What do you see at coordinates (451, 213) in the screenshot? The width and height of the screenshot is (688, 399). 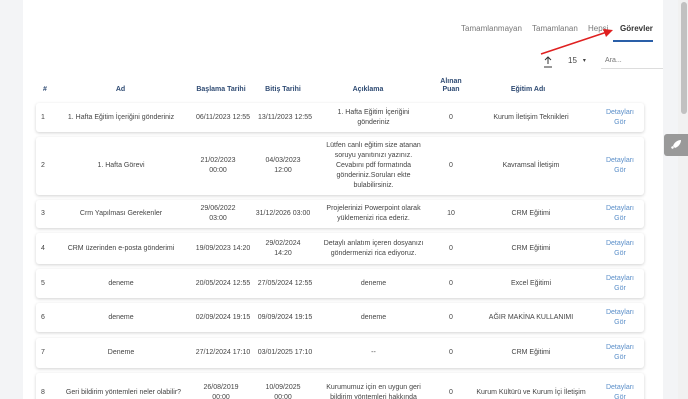 I see `row-score: 10` at bounding box center [451, 213].